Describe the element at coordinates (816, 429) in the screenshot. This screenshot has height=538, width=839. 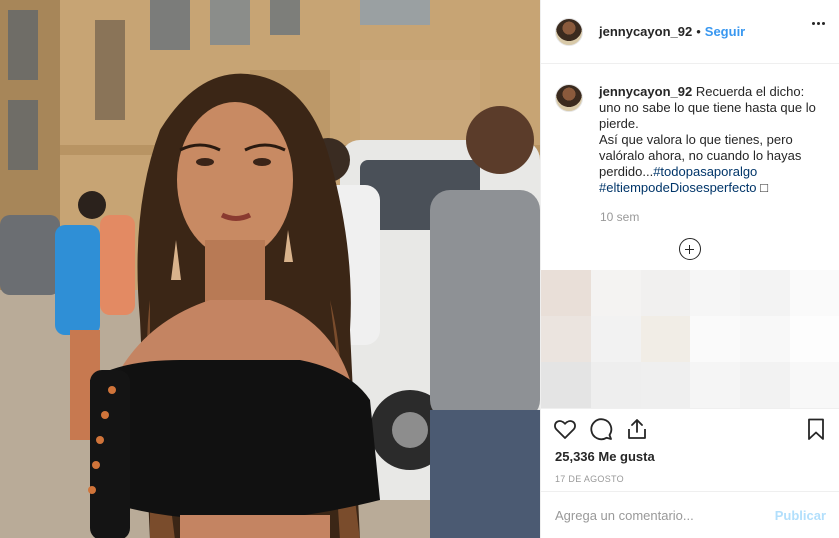
I see `bookmark-icon` at that location.